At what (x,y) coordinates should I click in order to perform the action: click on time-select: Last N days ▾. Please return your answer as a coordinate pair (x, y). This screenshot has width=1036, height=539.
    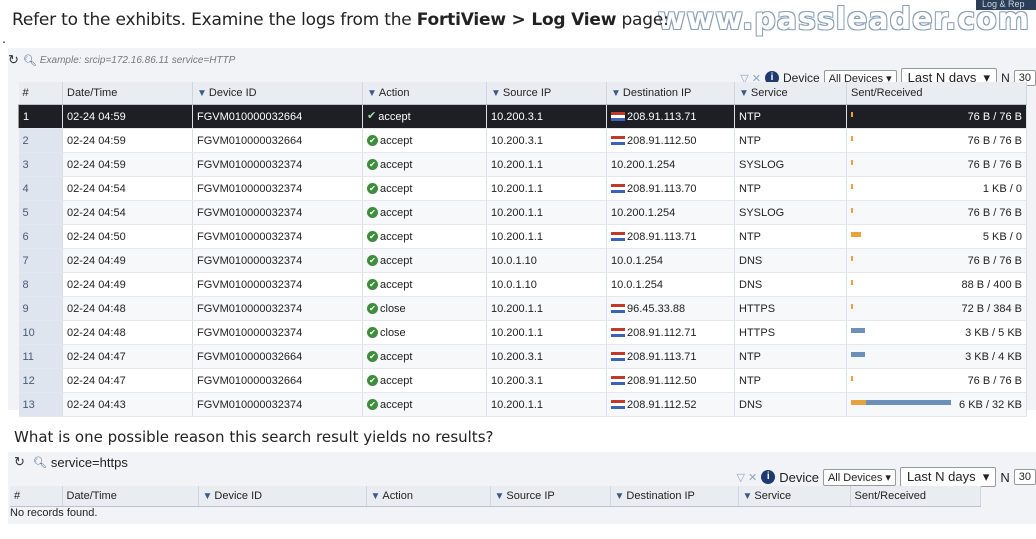
    Looking at the image, I should click on (948, 477).